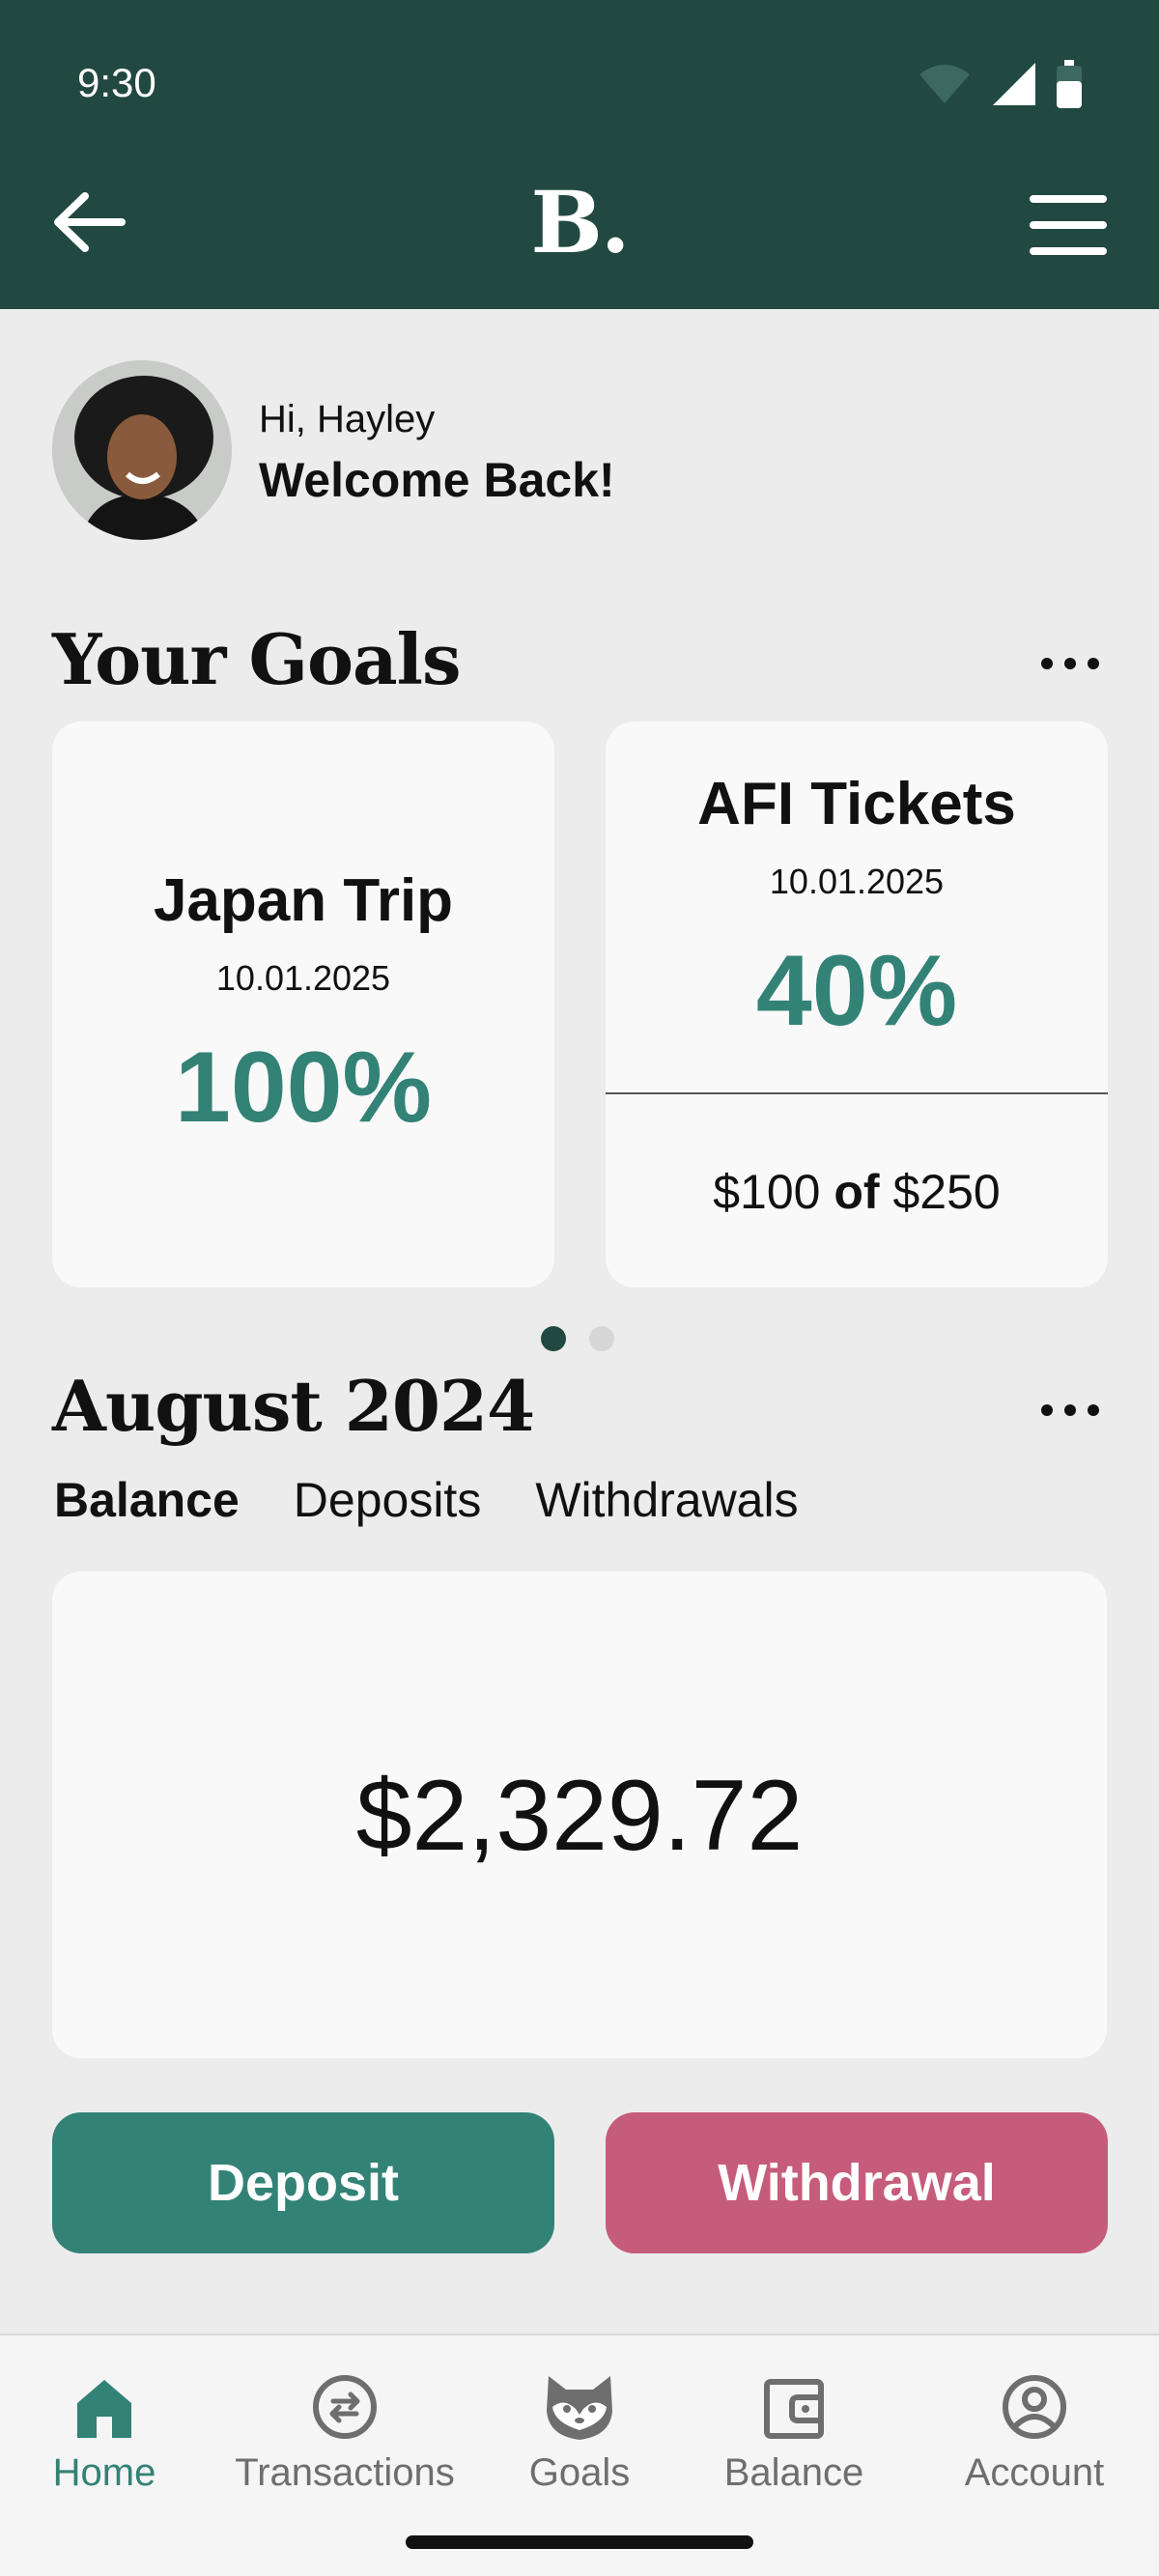 This screenshot has height=2576, width=1159. What do you see at coordinates (1068, 225) in the screenshot?
I see `hamburger-menu-icon` at bounding box center [1068, 225].